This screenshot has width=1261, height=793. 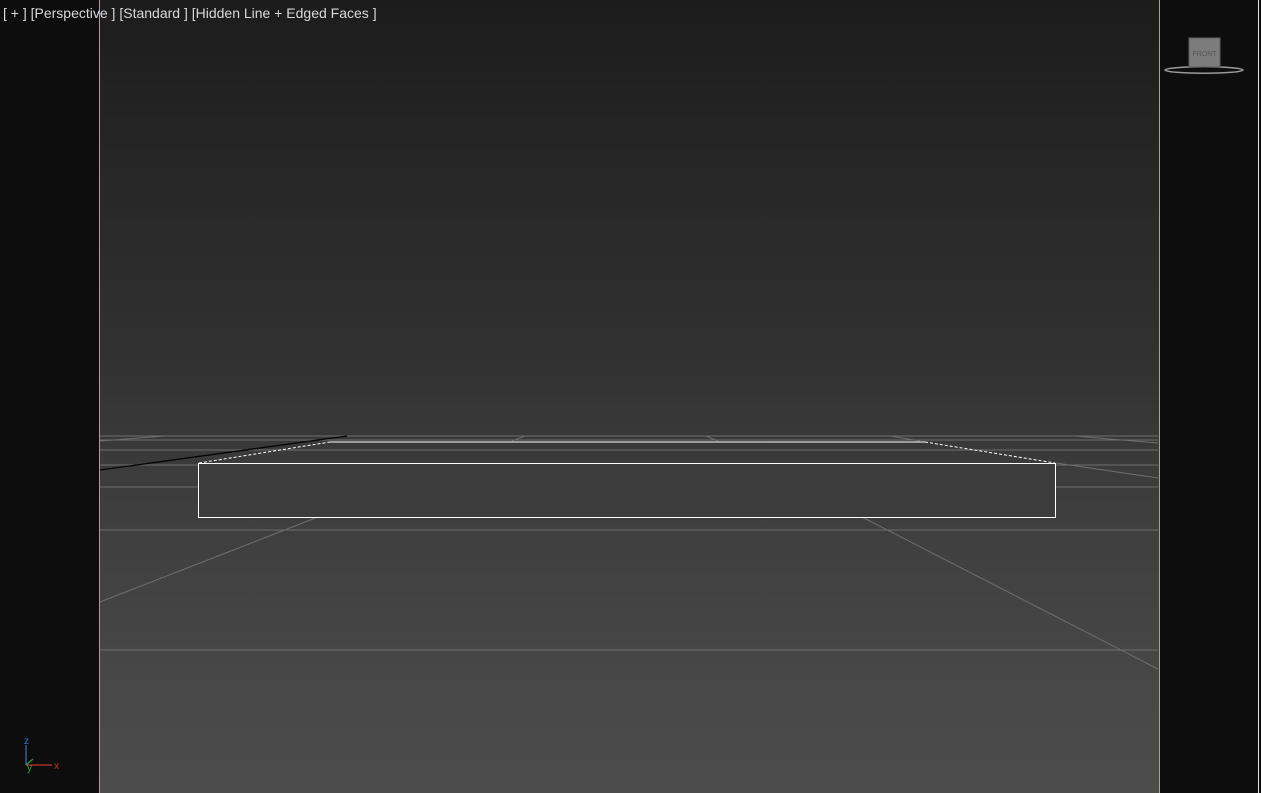 I want to click on viewcube-icon: FRONT, so click(x=1204, y=56).